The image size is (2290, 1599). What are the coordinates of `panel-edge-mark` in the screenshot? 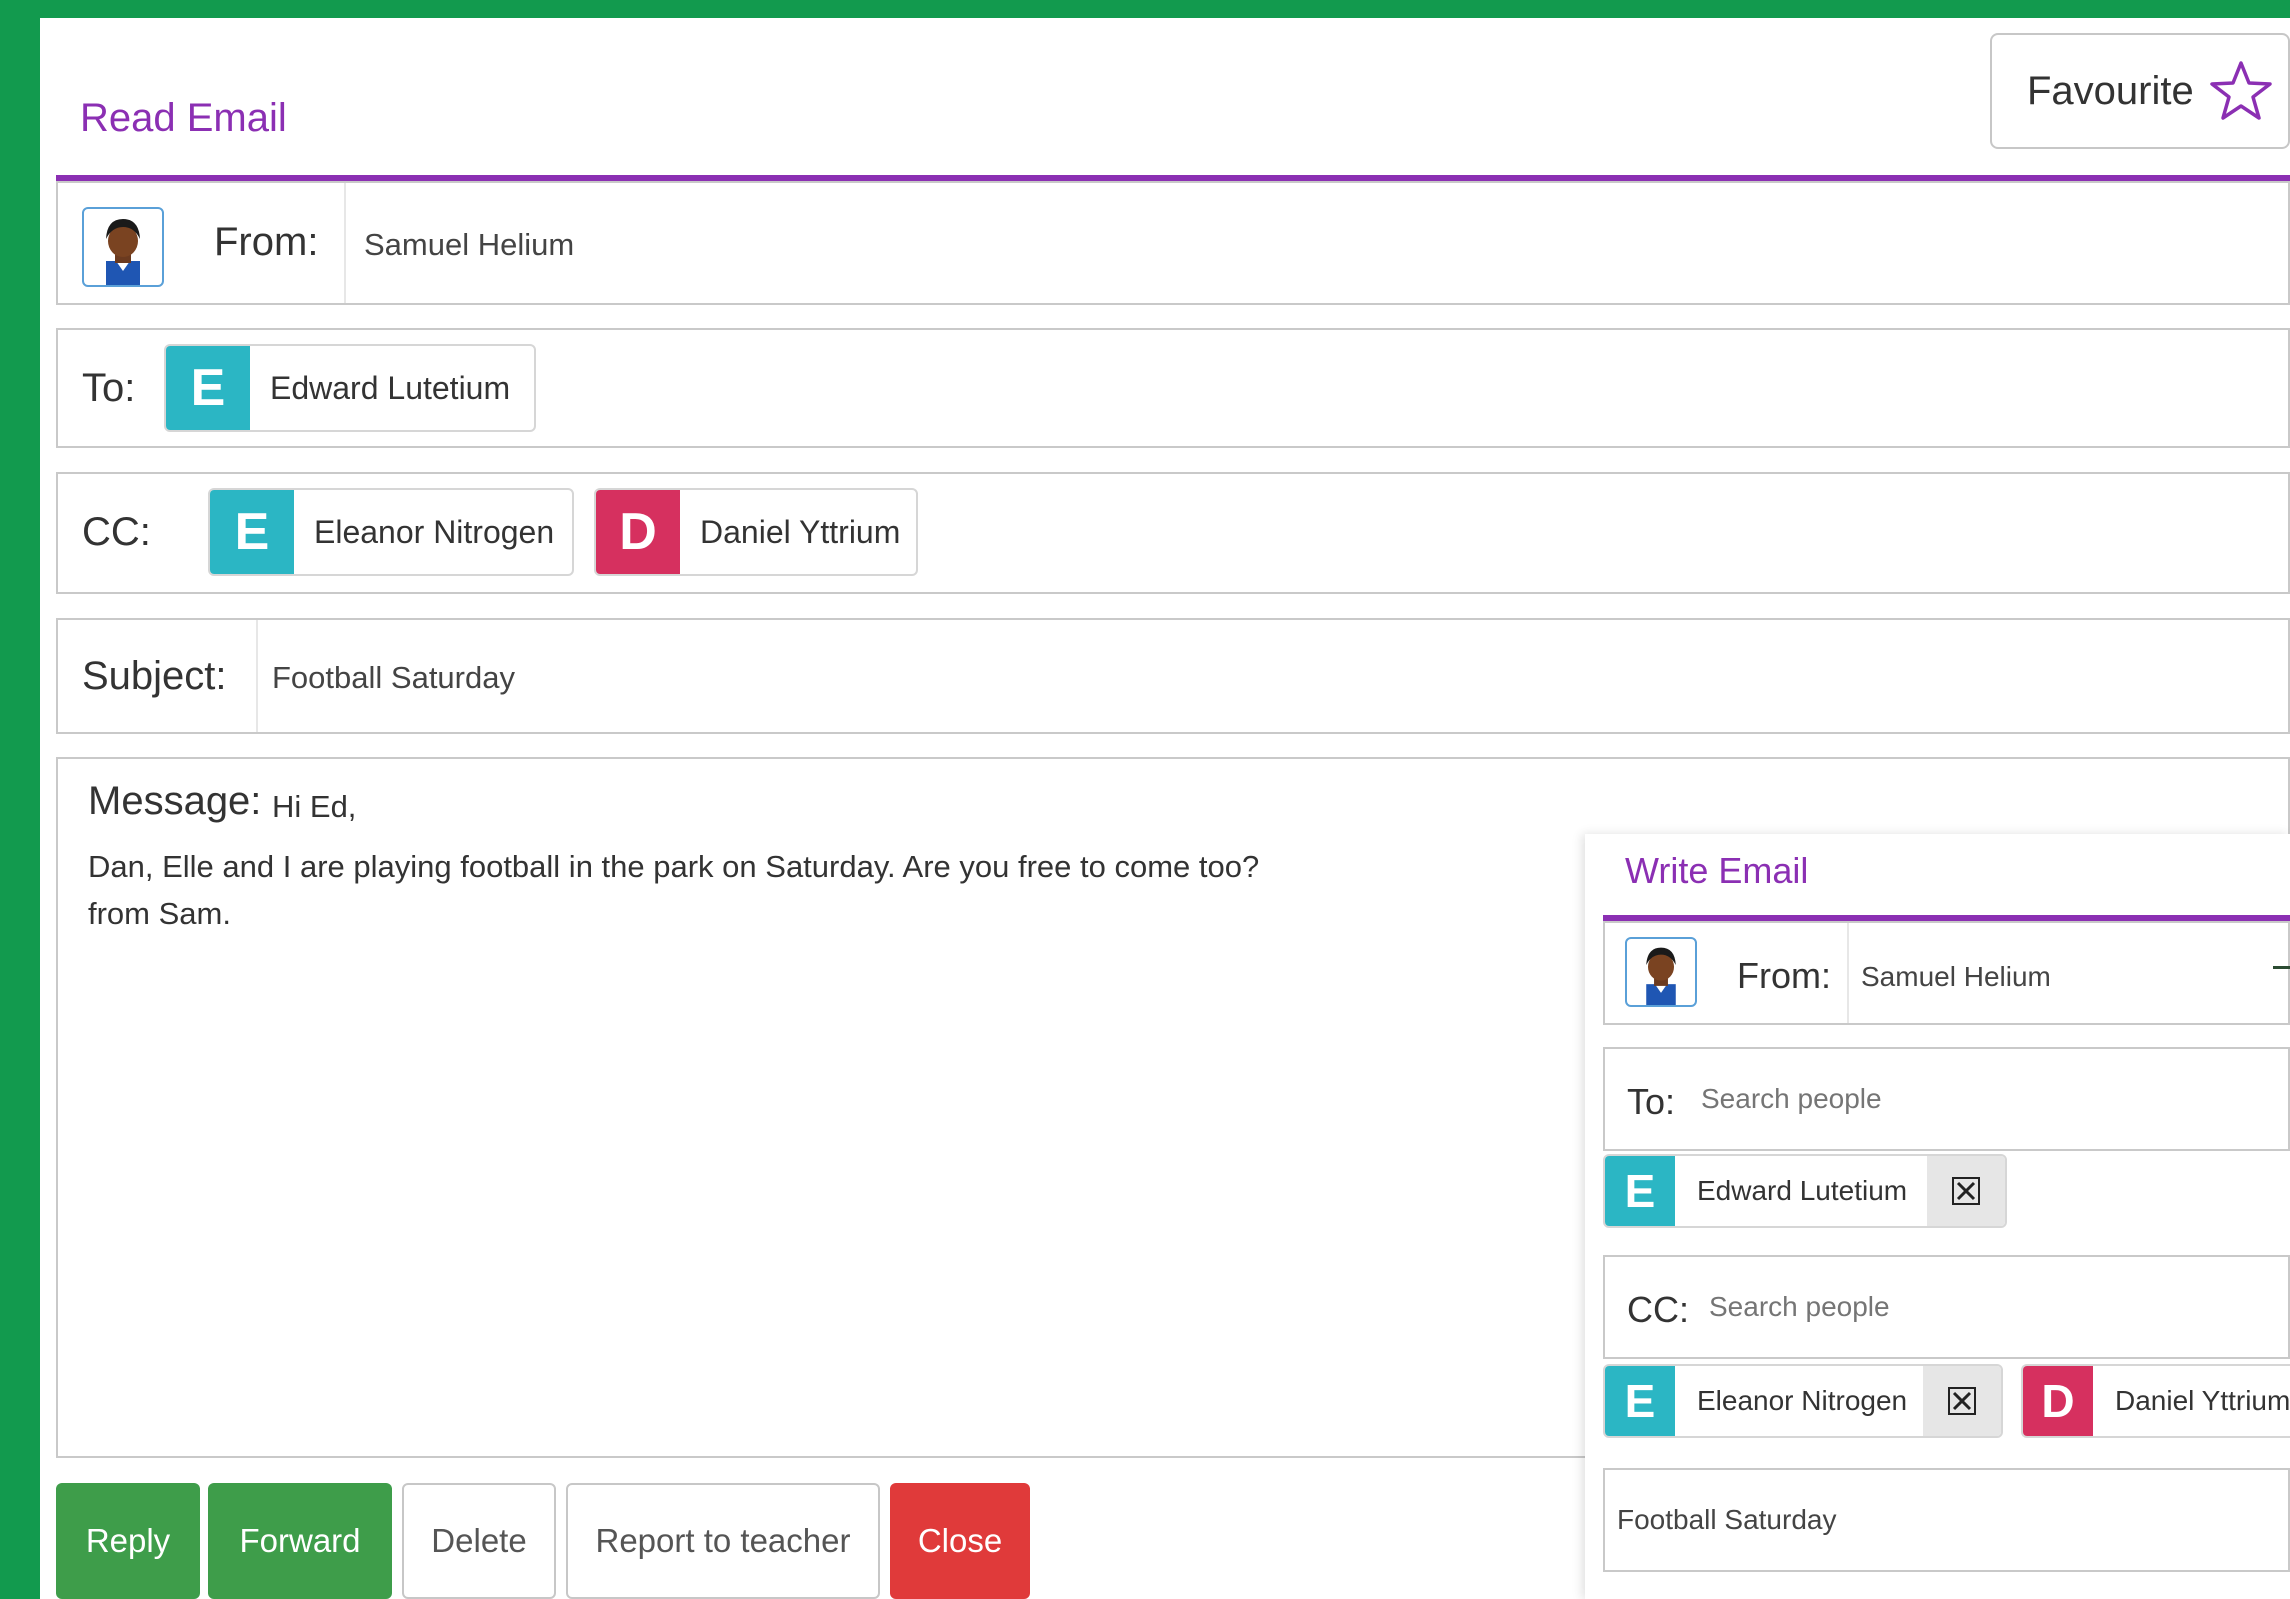 It's located at (2281, 967).